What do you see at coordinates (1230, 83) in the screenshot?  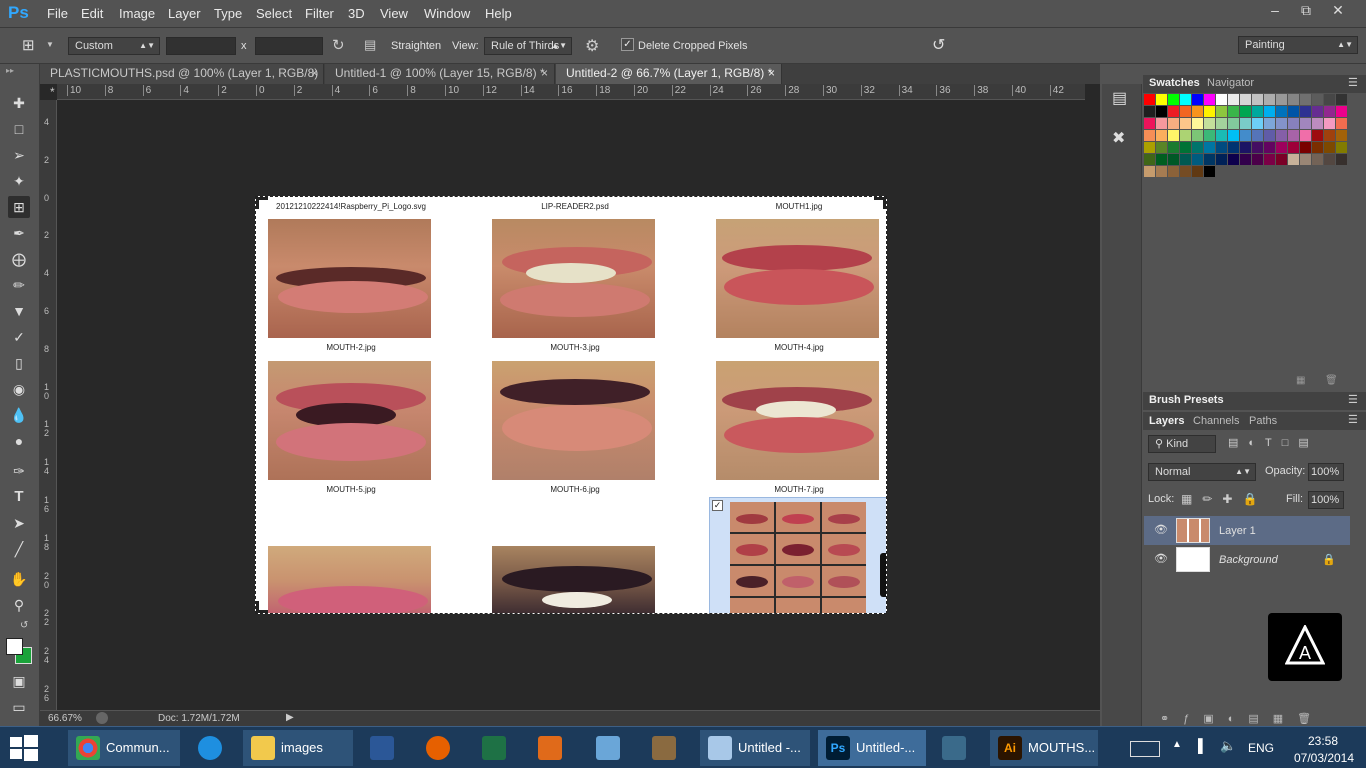 I see `tab-navigator: Navigator` at bounding box center [1230, 83].